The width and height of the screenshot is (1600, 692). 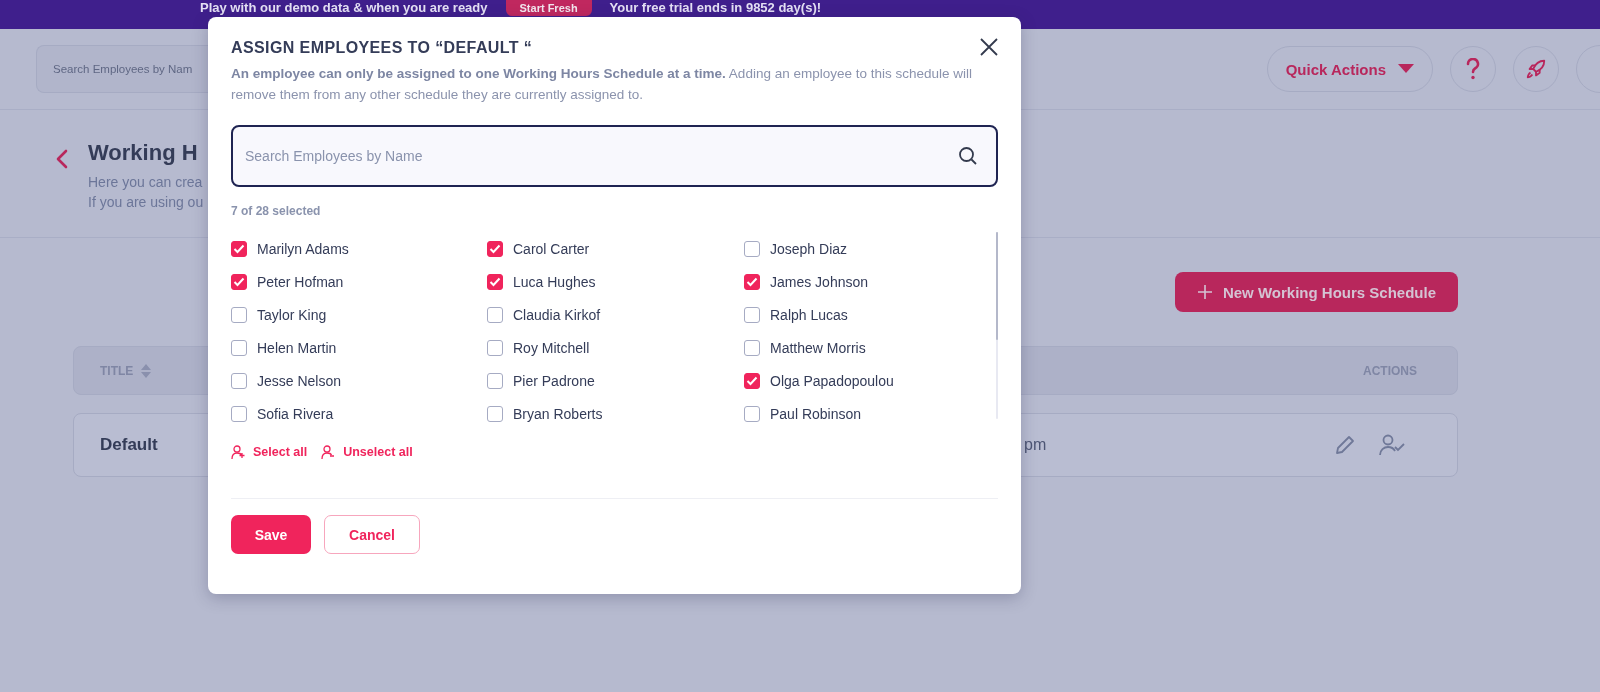 I want to click on modal-note: An employee can only be assigned to one Working Hours Schedule at a time. Adding an employee to this schedule will remove them from any other schedule they are currently assigned to., so click(x=602, y=84).